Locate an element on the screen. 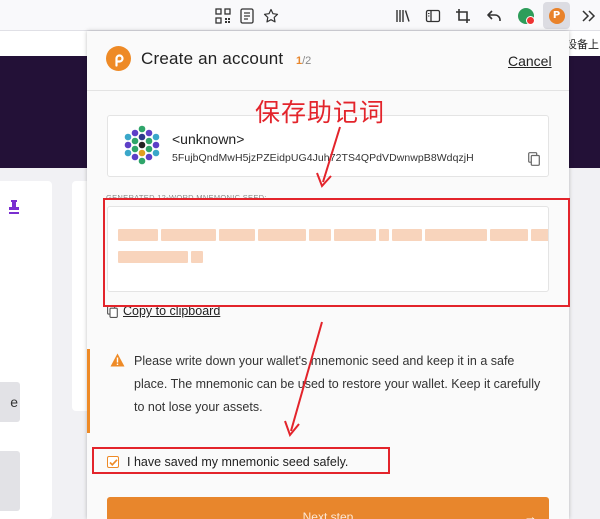 The height and width of the screenshot is (519, 600). page-left-lower-block is located at coordinates (10, 481).